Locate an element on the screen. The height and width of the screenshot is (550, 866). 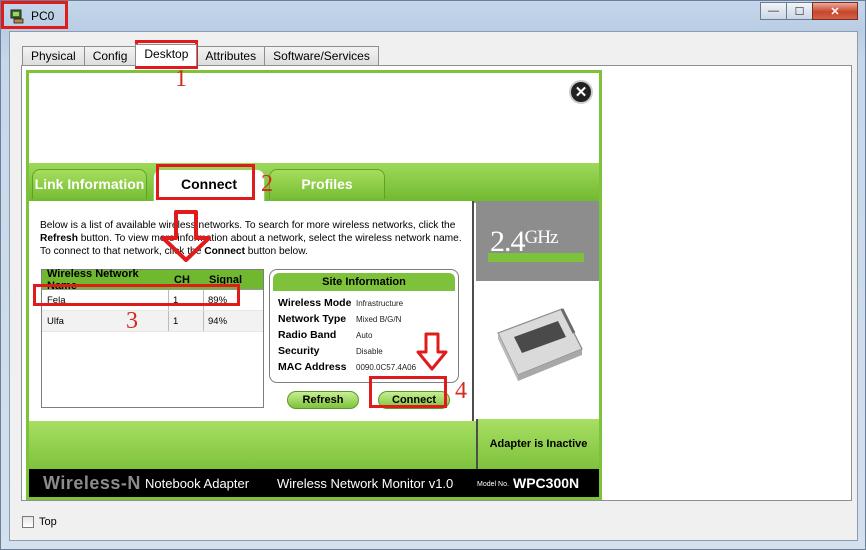
tab-config: Config is located at coordinates (110, 56).